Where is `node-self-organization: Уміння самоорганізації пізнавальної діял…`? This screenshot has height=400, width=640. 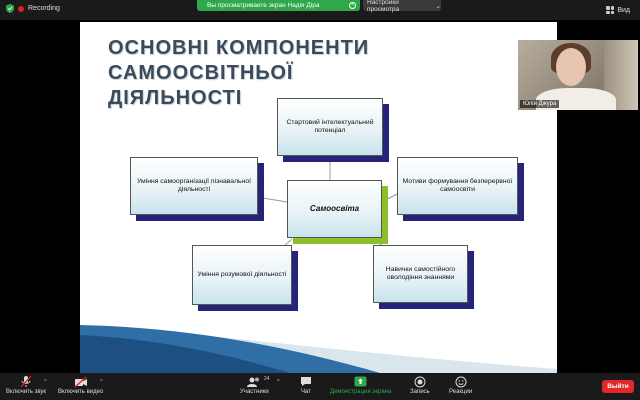 node-self-organization: Уміння самоорганізації пізнавальної діял… is located at coordinates (194, 186).